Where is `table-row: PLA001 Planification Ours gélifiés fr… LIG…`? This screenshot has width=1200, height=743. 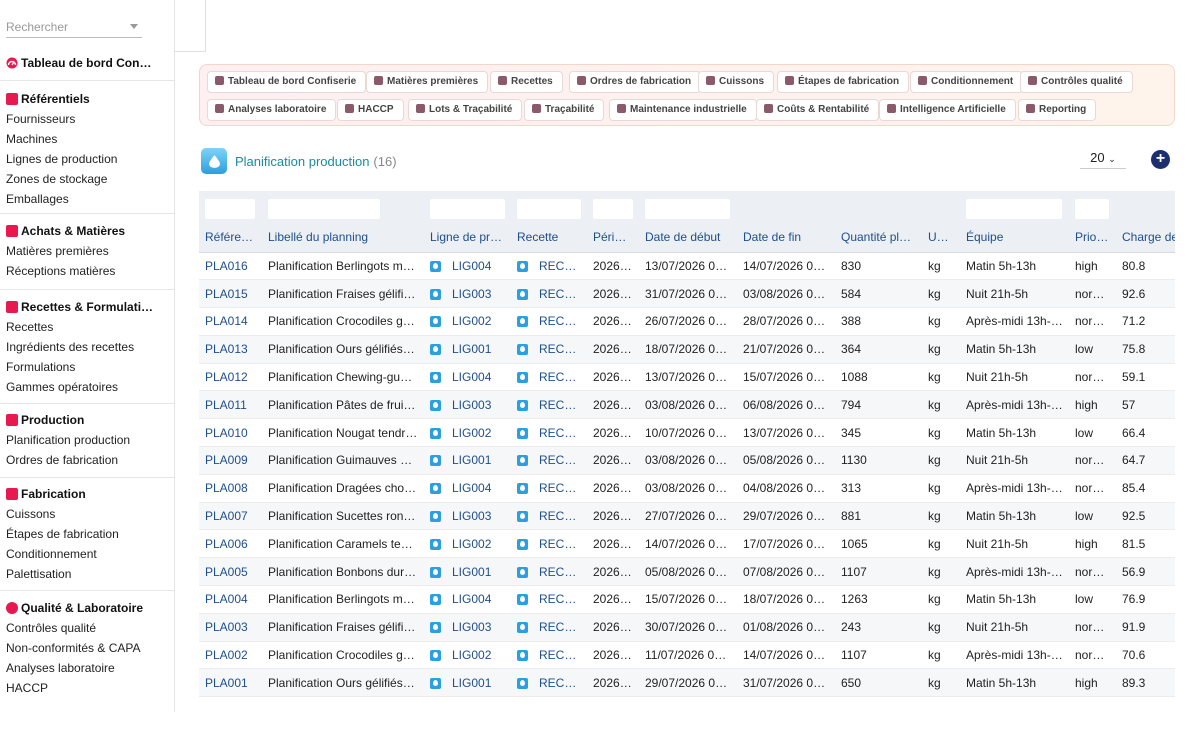
table-row: PLA001 Planification Ours gélifiés fr… LIG… is located at coordinates (687, 683).